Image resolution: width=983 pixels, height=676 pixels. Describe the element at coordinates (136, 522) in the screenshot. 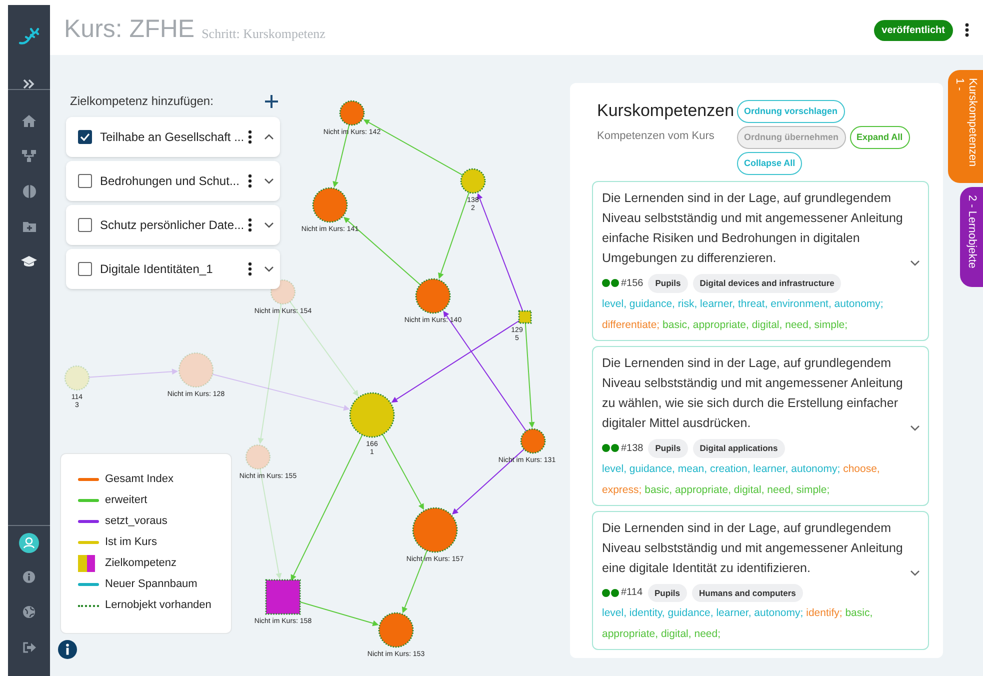

I see `legend-label: setzt_voraus` at that location.